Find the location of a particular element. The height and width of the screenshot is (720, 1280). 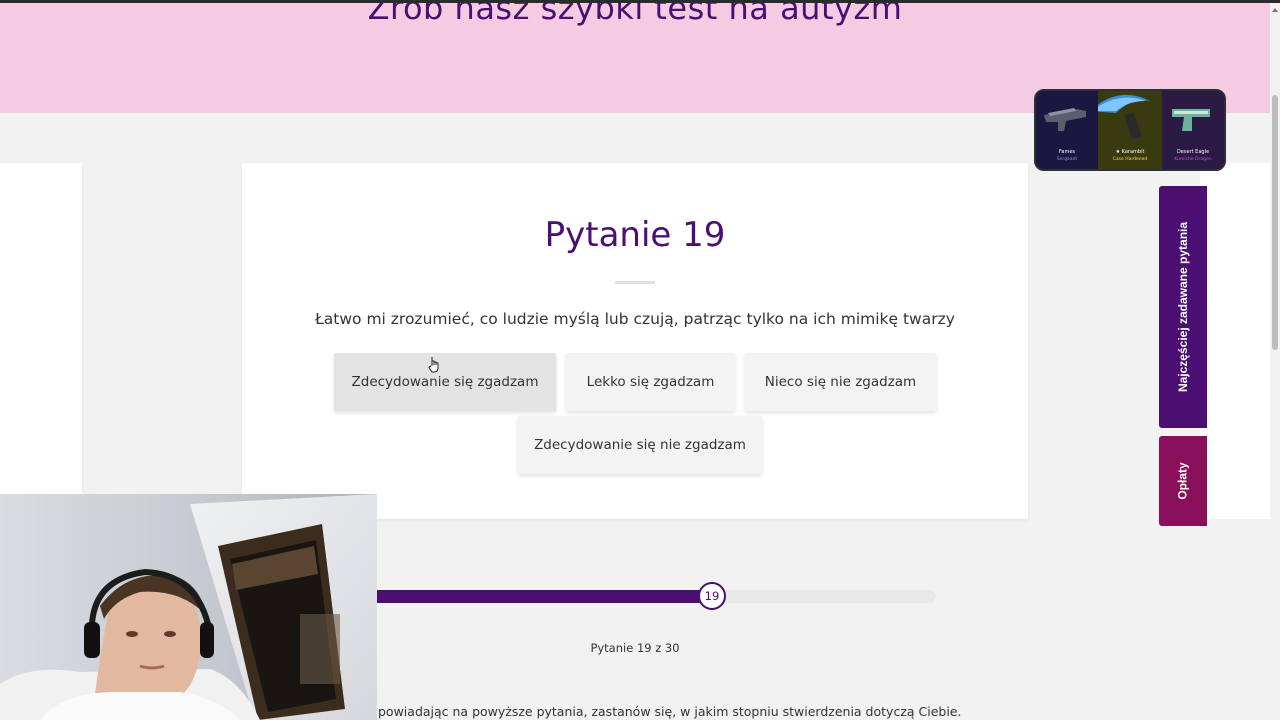

hero-title: Zrób nasz szybki test na autyzm is located at coordinates (635, 15).